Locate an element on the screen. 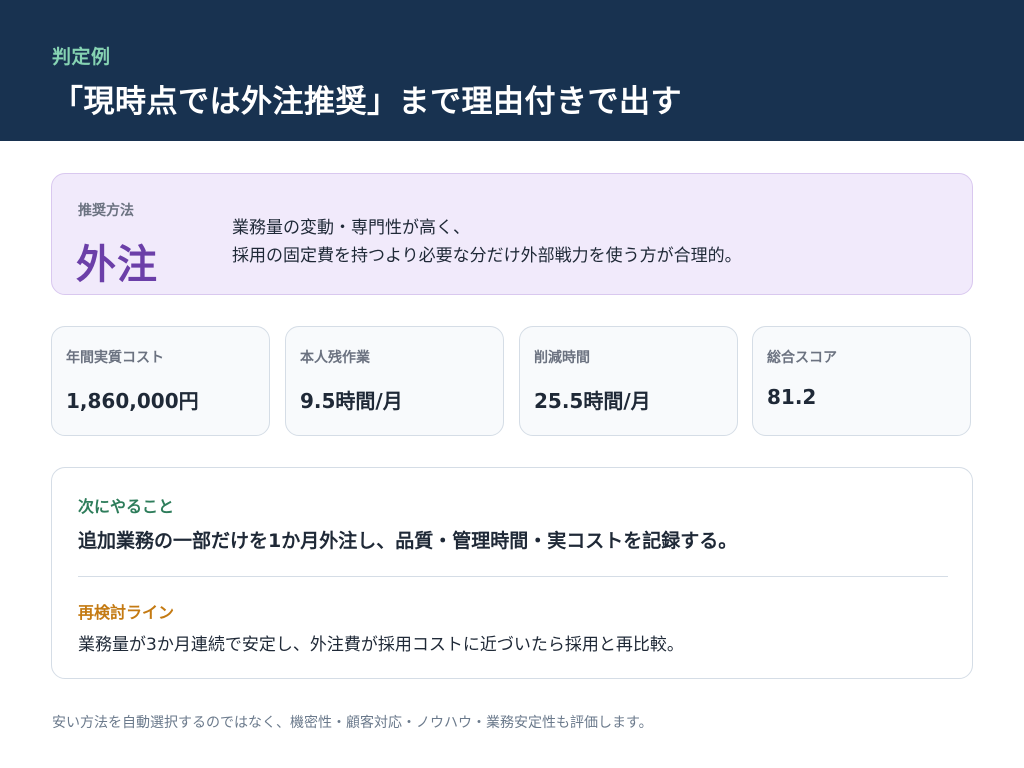 Image resolution: width=1024 pixels, height=768 pixels. metric-label: 削減時間 is located at coordinates (562, 358).